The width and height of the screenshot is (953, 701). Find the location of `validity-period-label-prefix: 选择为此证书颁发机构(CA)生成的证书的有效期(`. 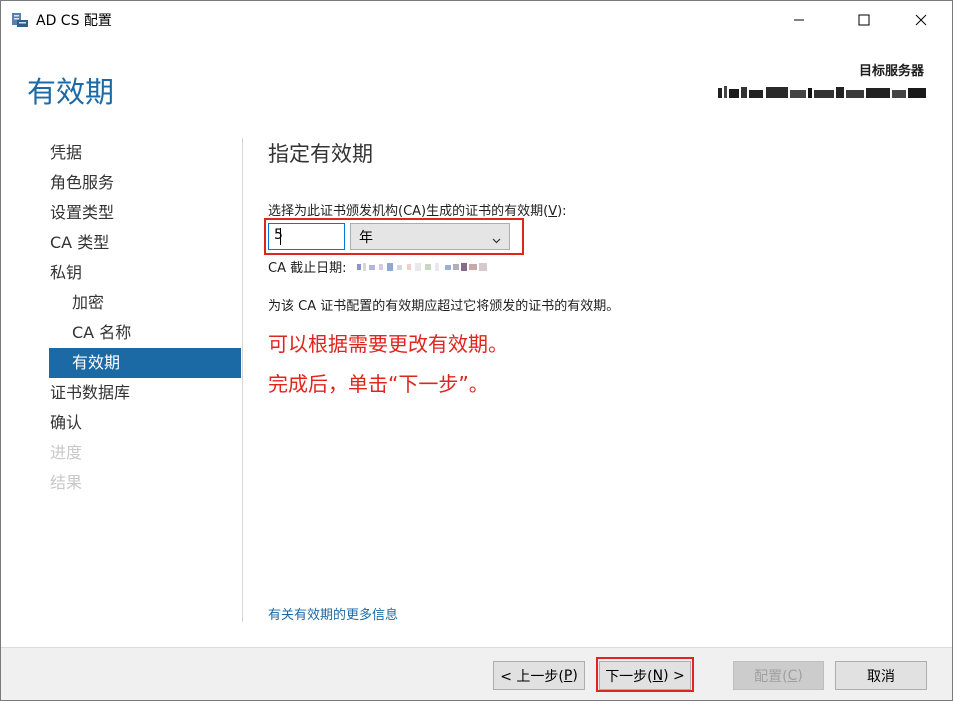

validity-period-label-prefix: 选择为此证书颁发机构(CA)生成的证书的有效期( is located at coordinates (408, 211).